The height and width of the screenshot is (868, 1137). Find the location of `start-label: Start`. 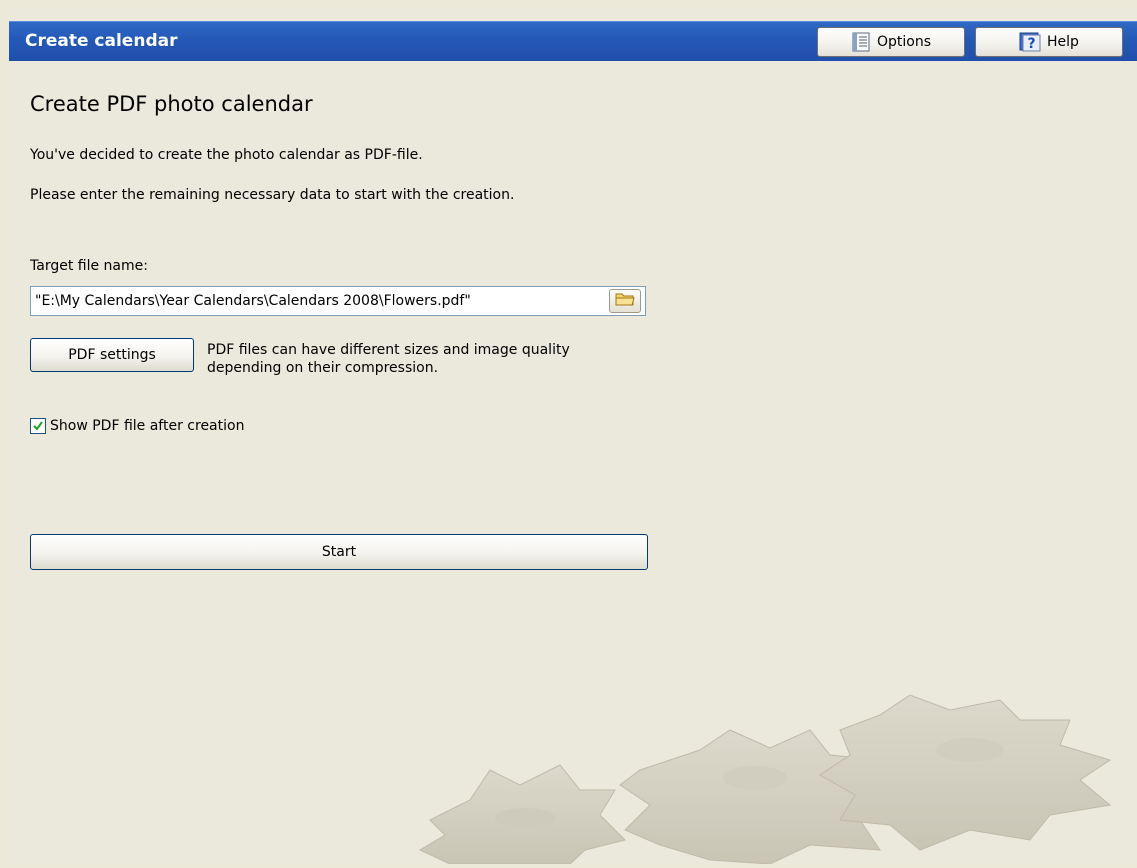

start-label: Start is located at coordinates (339, 552).